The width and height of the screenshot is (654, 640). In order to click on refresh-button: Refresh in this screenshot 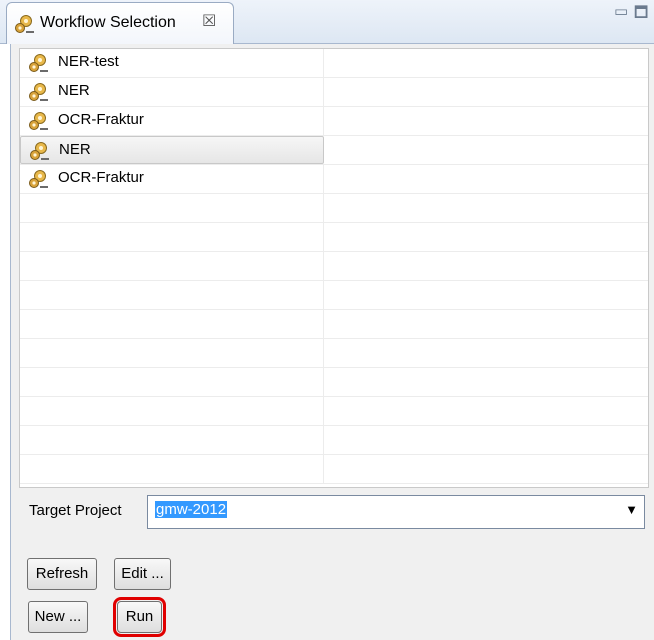, I will do `click(62, 574)`.